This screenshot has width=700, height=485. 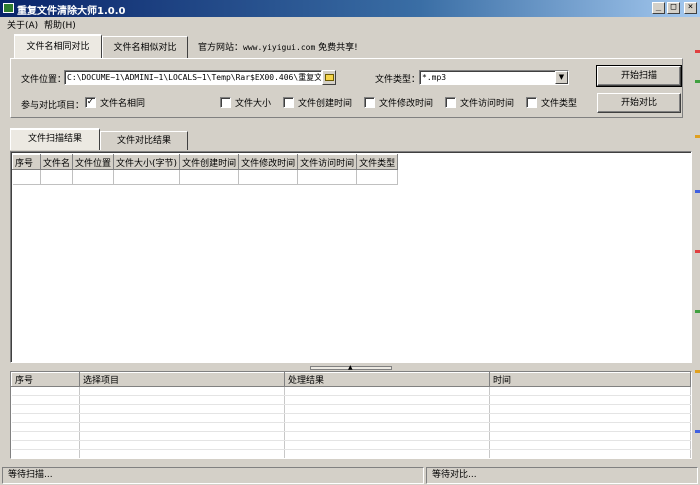 I want to click on tab-name-similar: 文件名相似对比, so click(x=145, y=47).